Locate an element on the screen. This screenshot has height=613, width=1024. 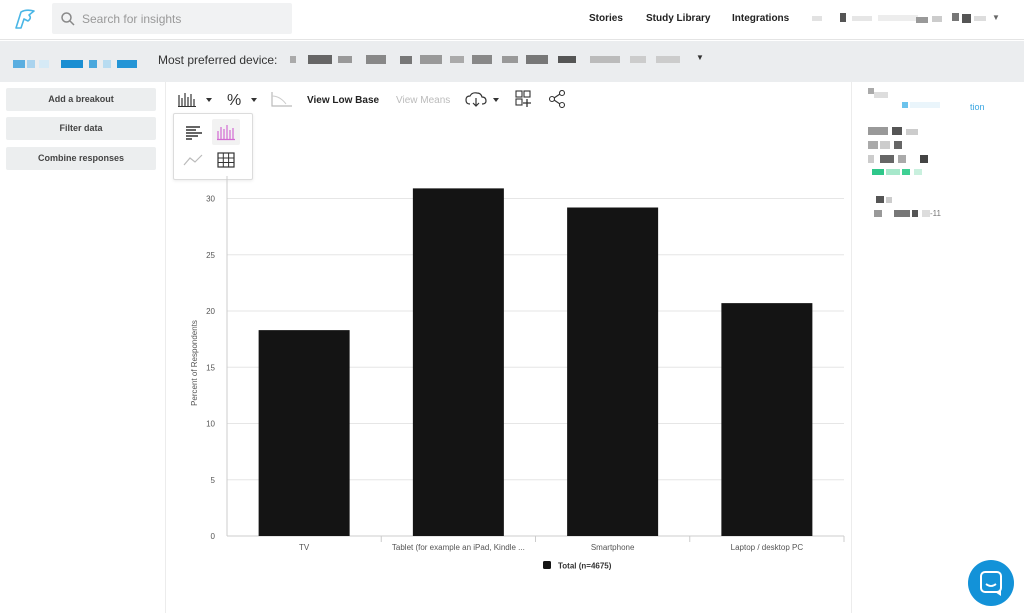
user-menu-name-redacted is located at coordinates (902, 19).